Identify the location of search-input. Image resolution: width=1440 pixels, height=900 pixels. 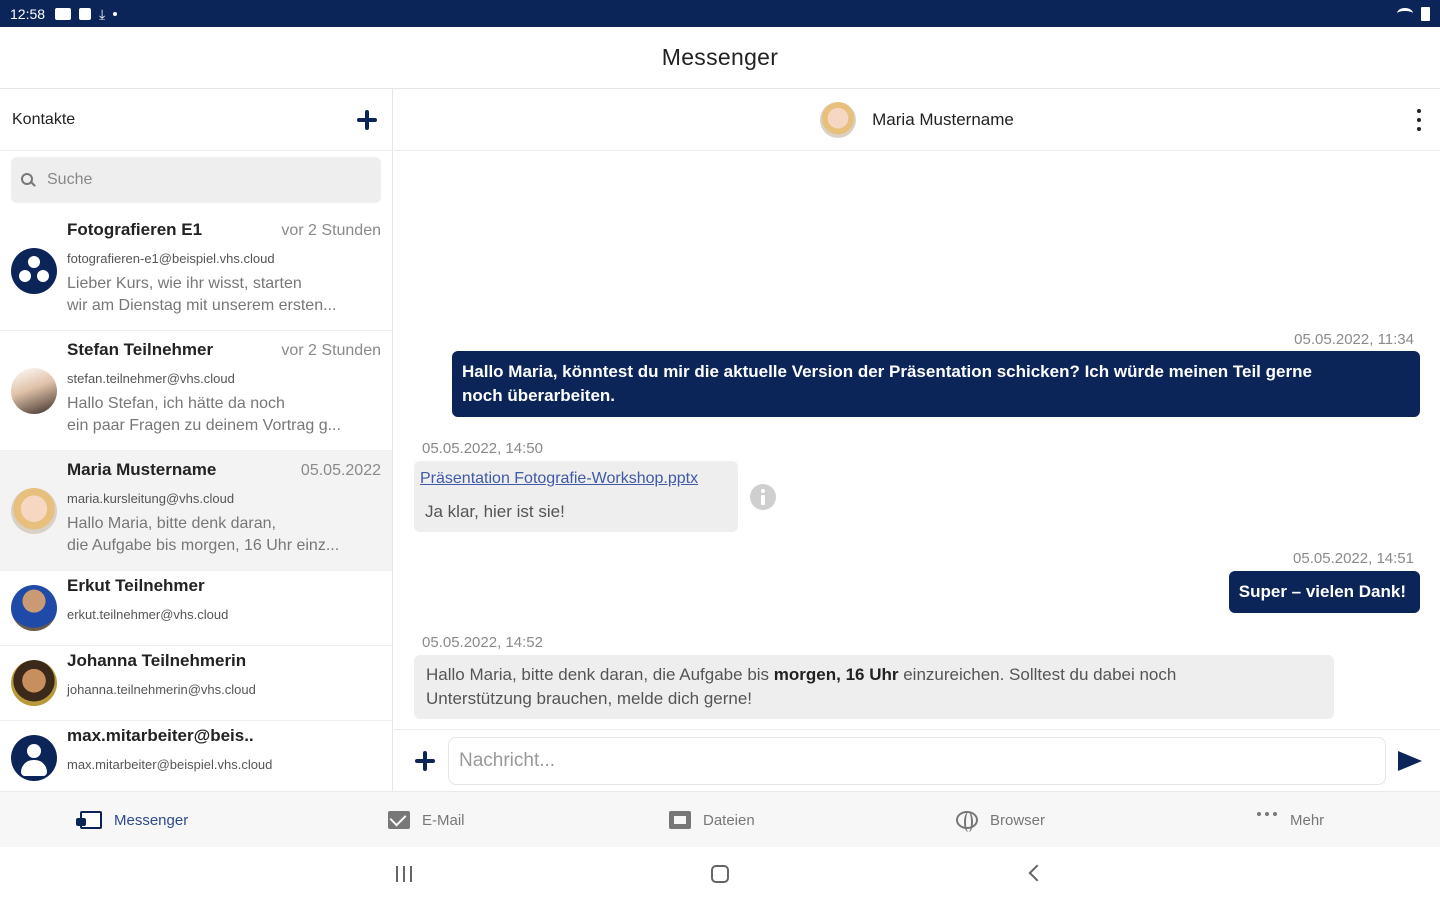
(197, 180).